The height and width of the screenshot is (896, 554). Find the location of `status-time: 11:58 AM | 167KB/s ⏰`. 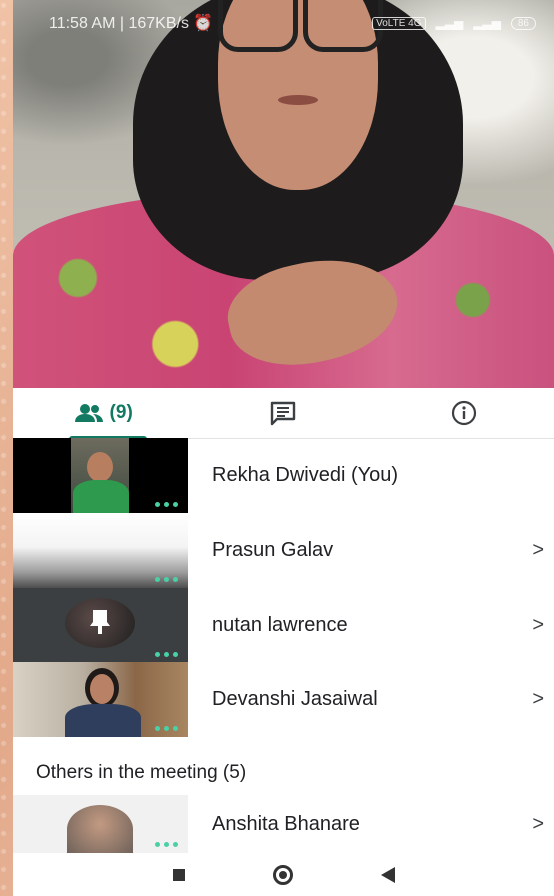

status-time: 11:58 AM | 167KB/s ⏰ is located at coordinates (131, 23).